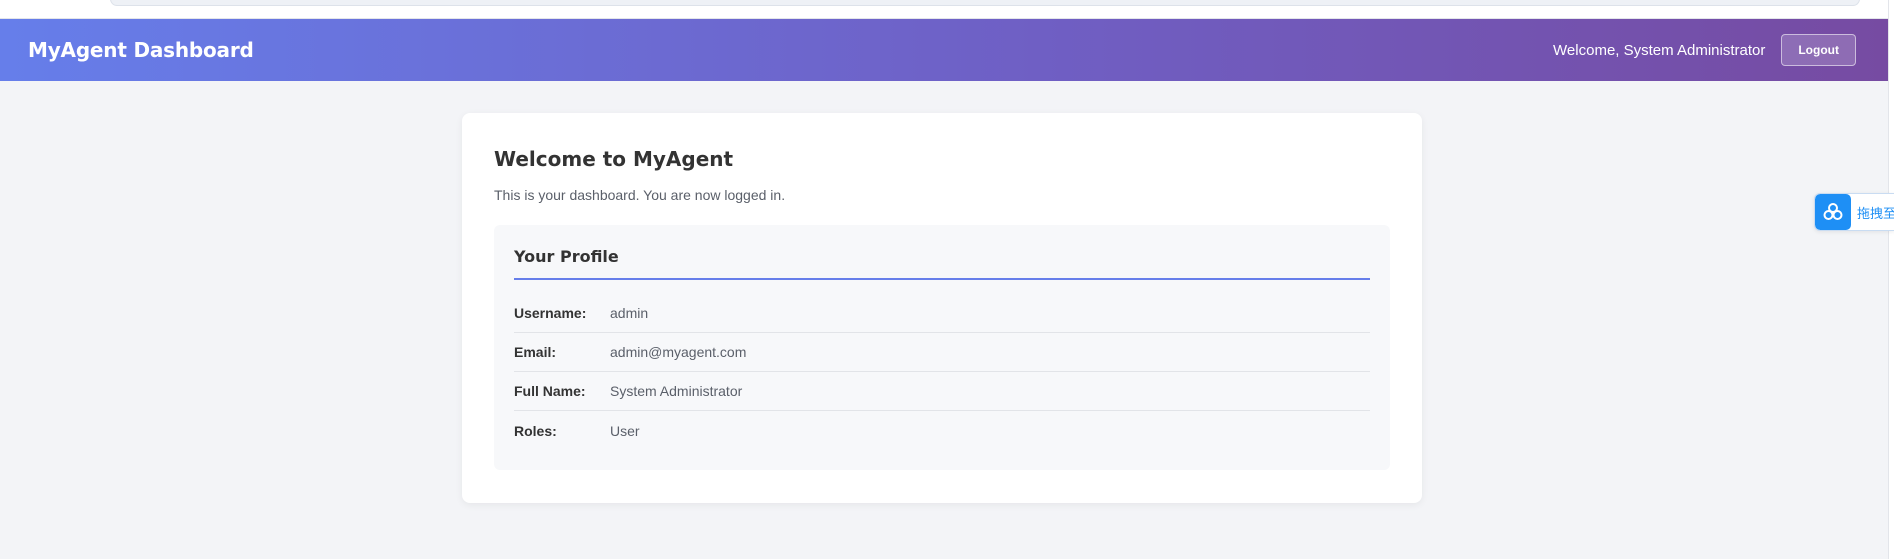 The height and width of the screenshot is (559, 1894). What do you see at coordinates (629, 313) in the screenshot?
I see `profile-value: admin` at bounding box center [629, 313].